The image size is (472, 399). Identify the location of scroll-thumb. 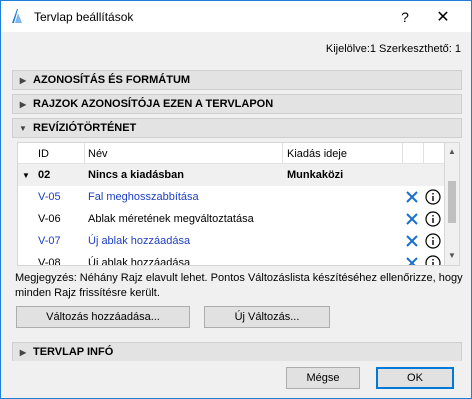
(452, 202).